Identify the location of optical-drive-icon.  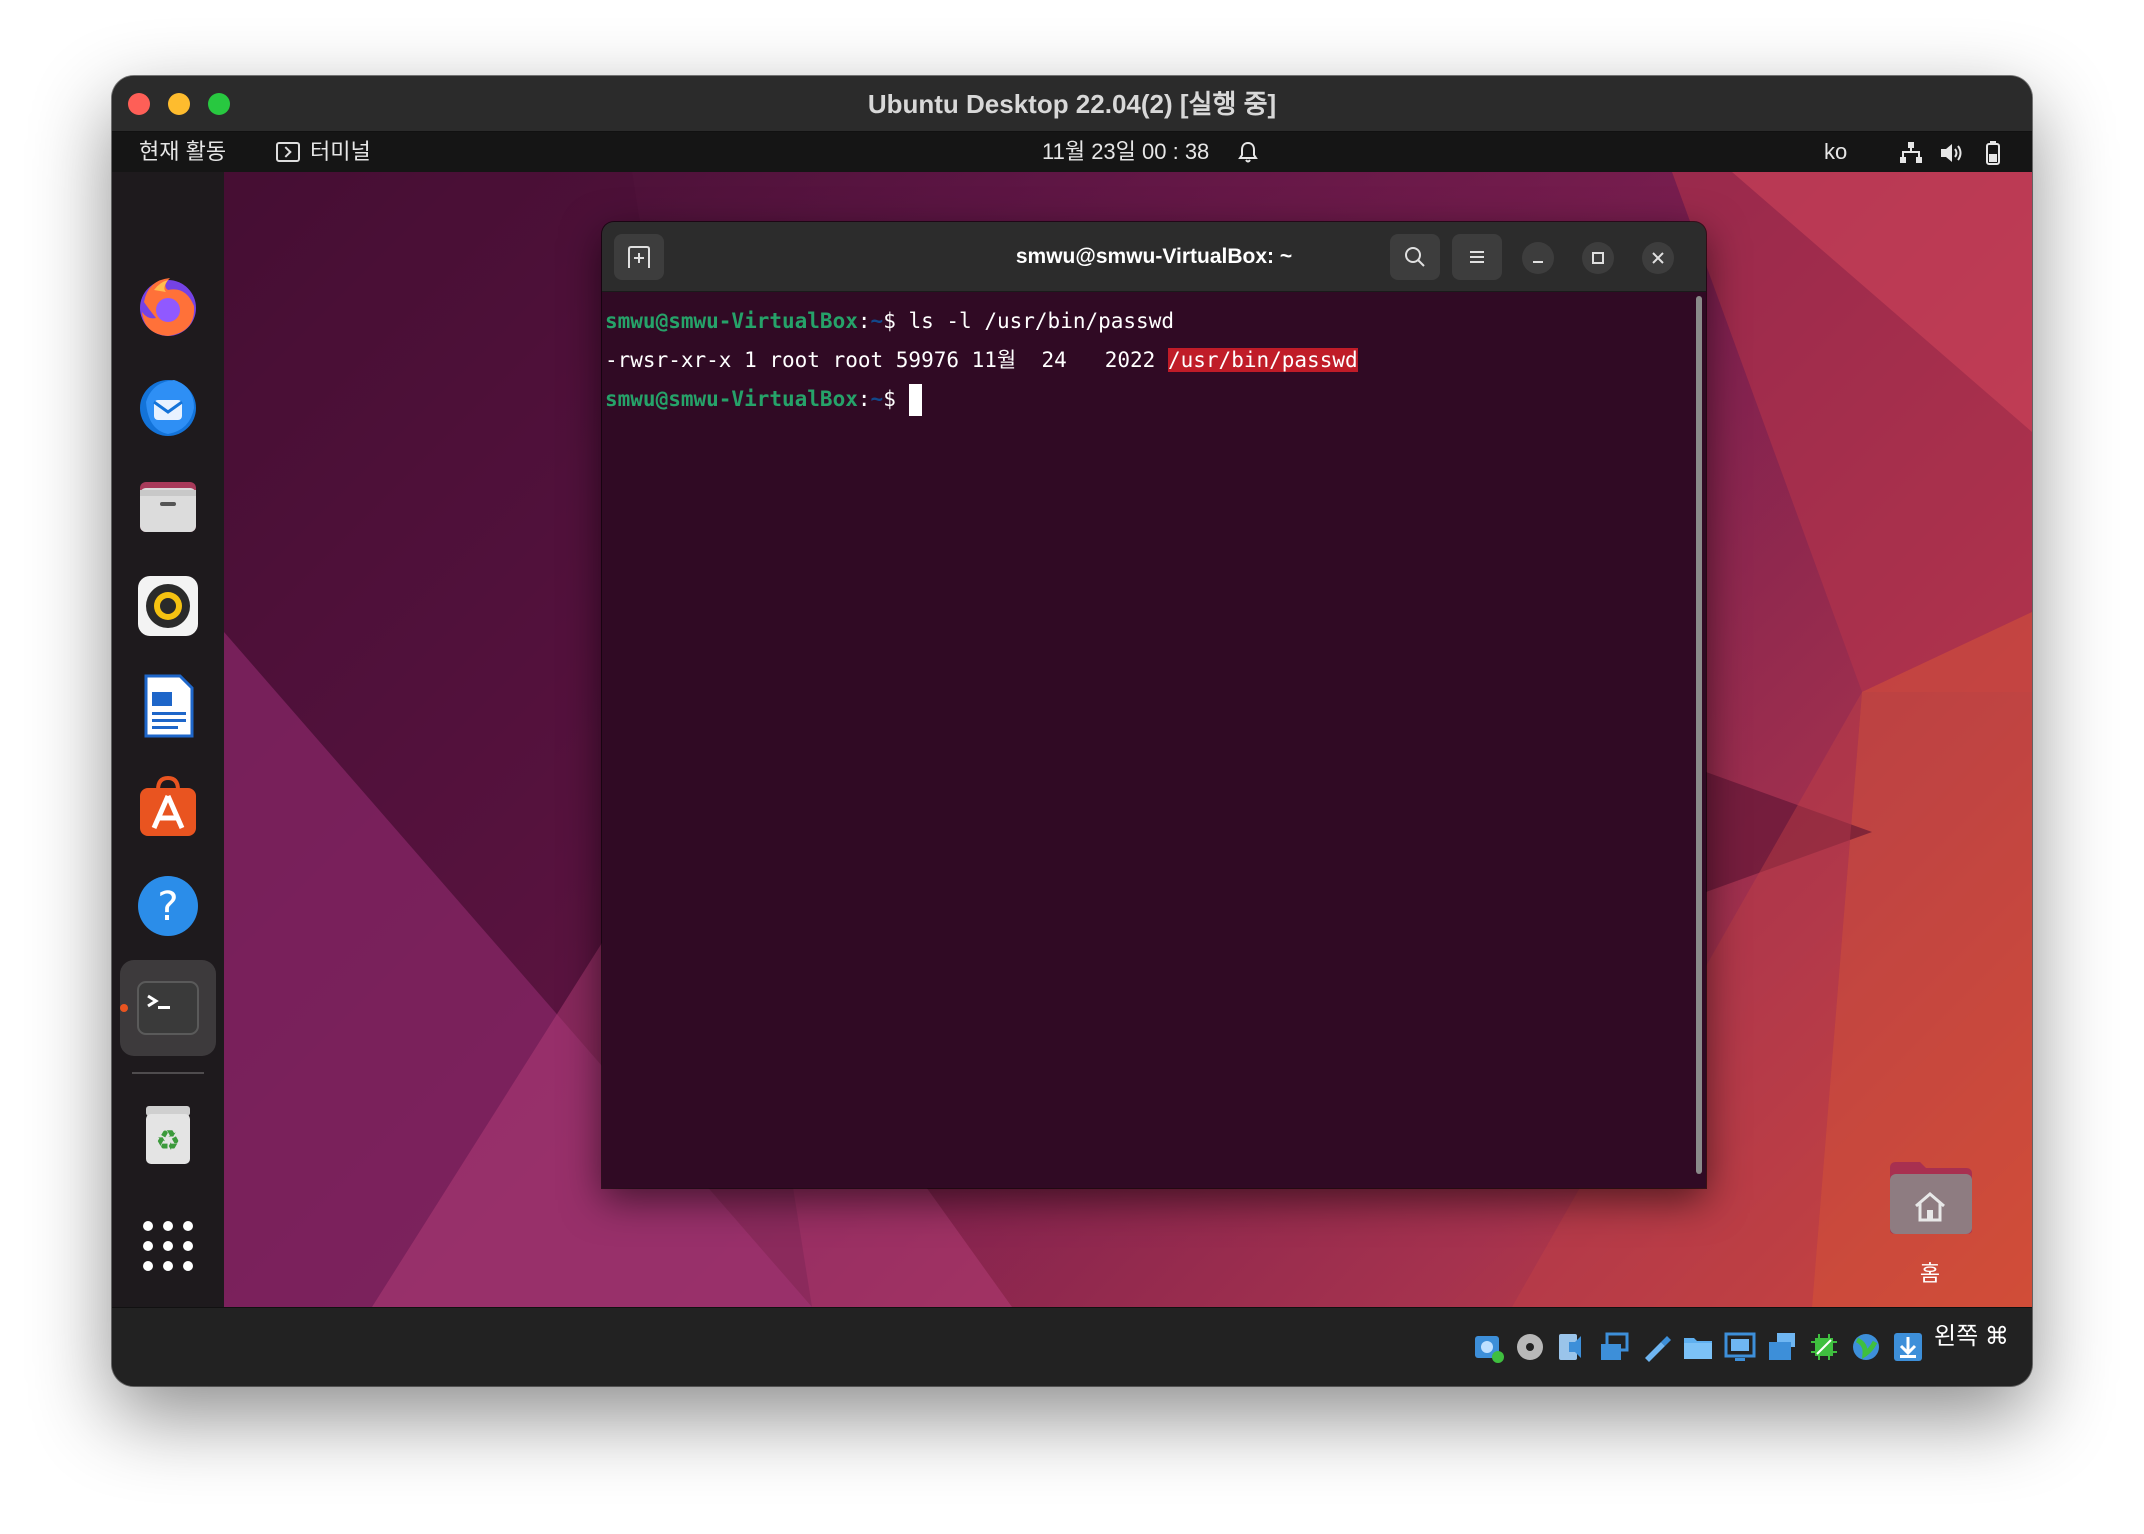
(1530, 1347).